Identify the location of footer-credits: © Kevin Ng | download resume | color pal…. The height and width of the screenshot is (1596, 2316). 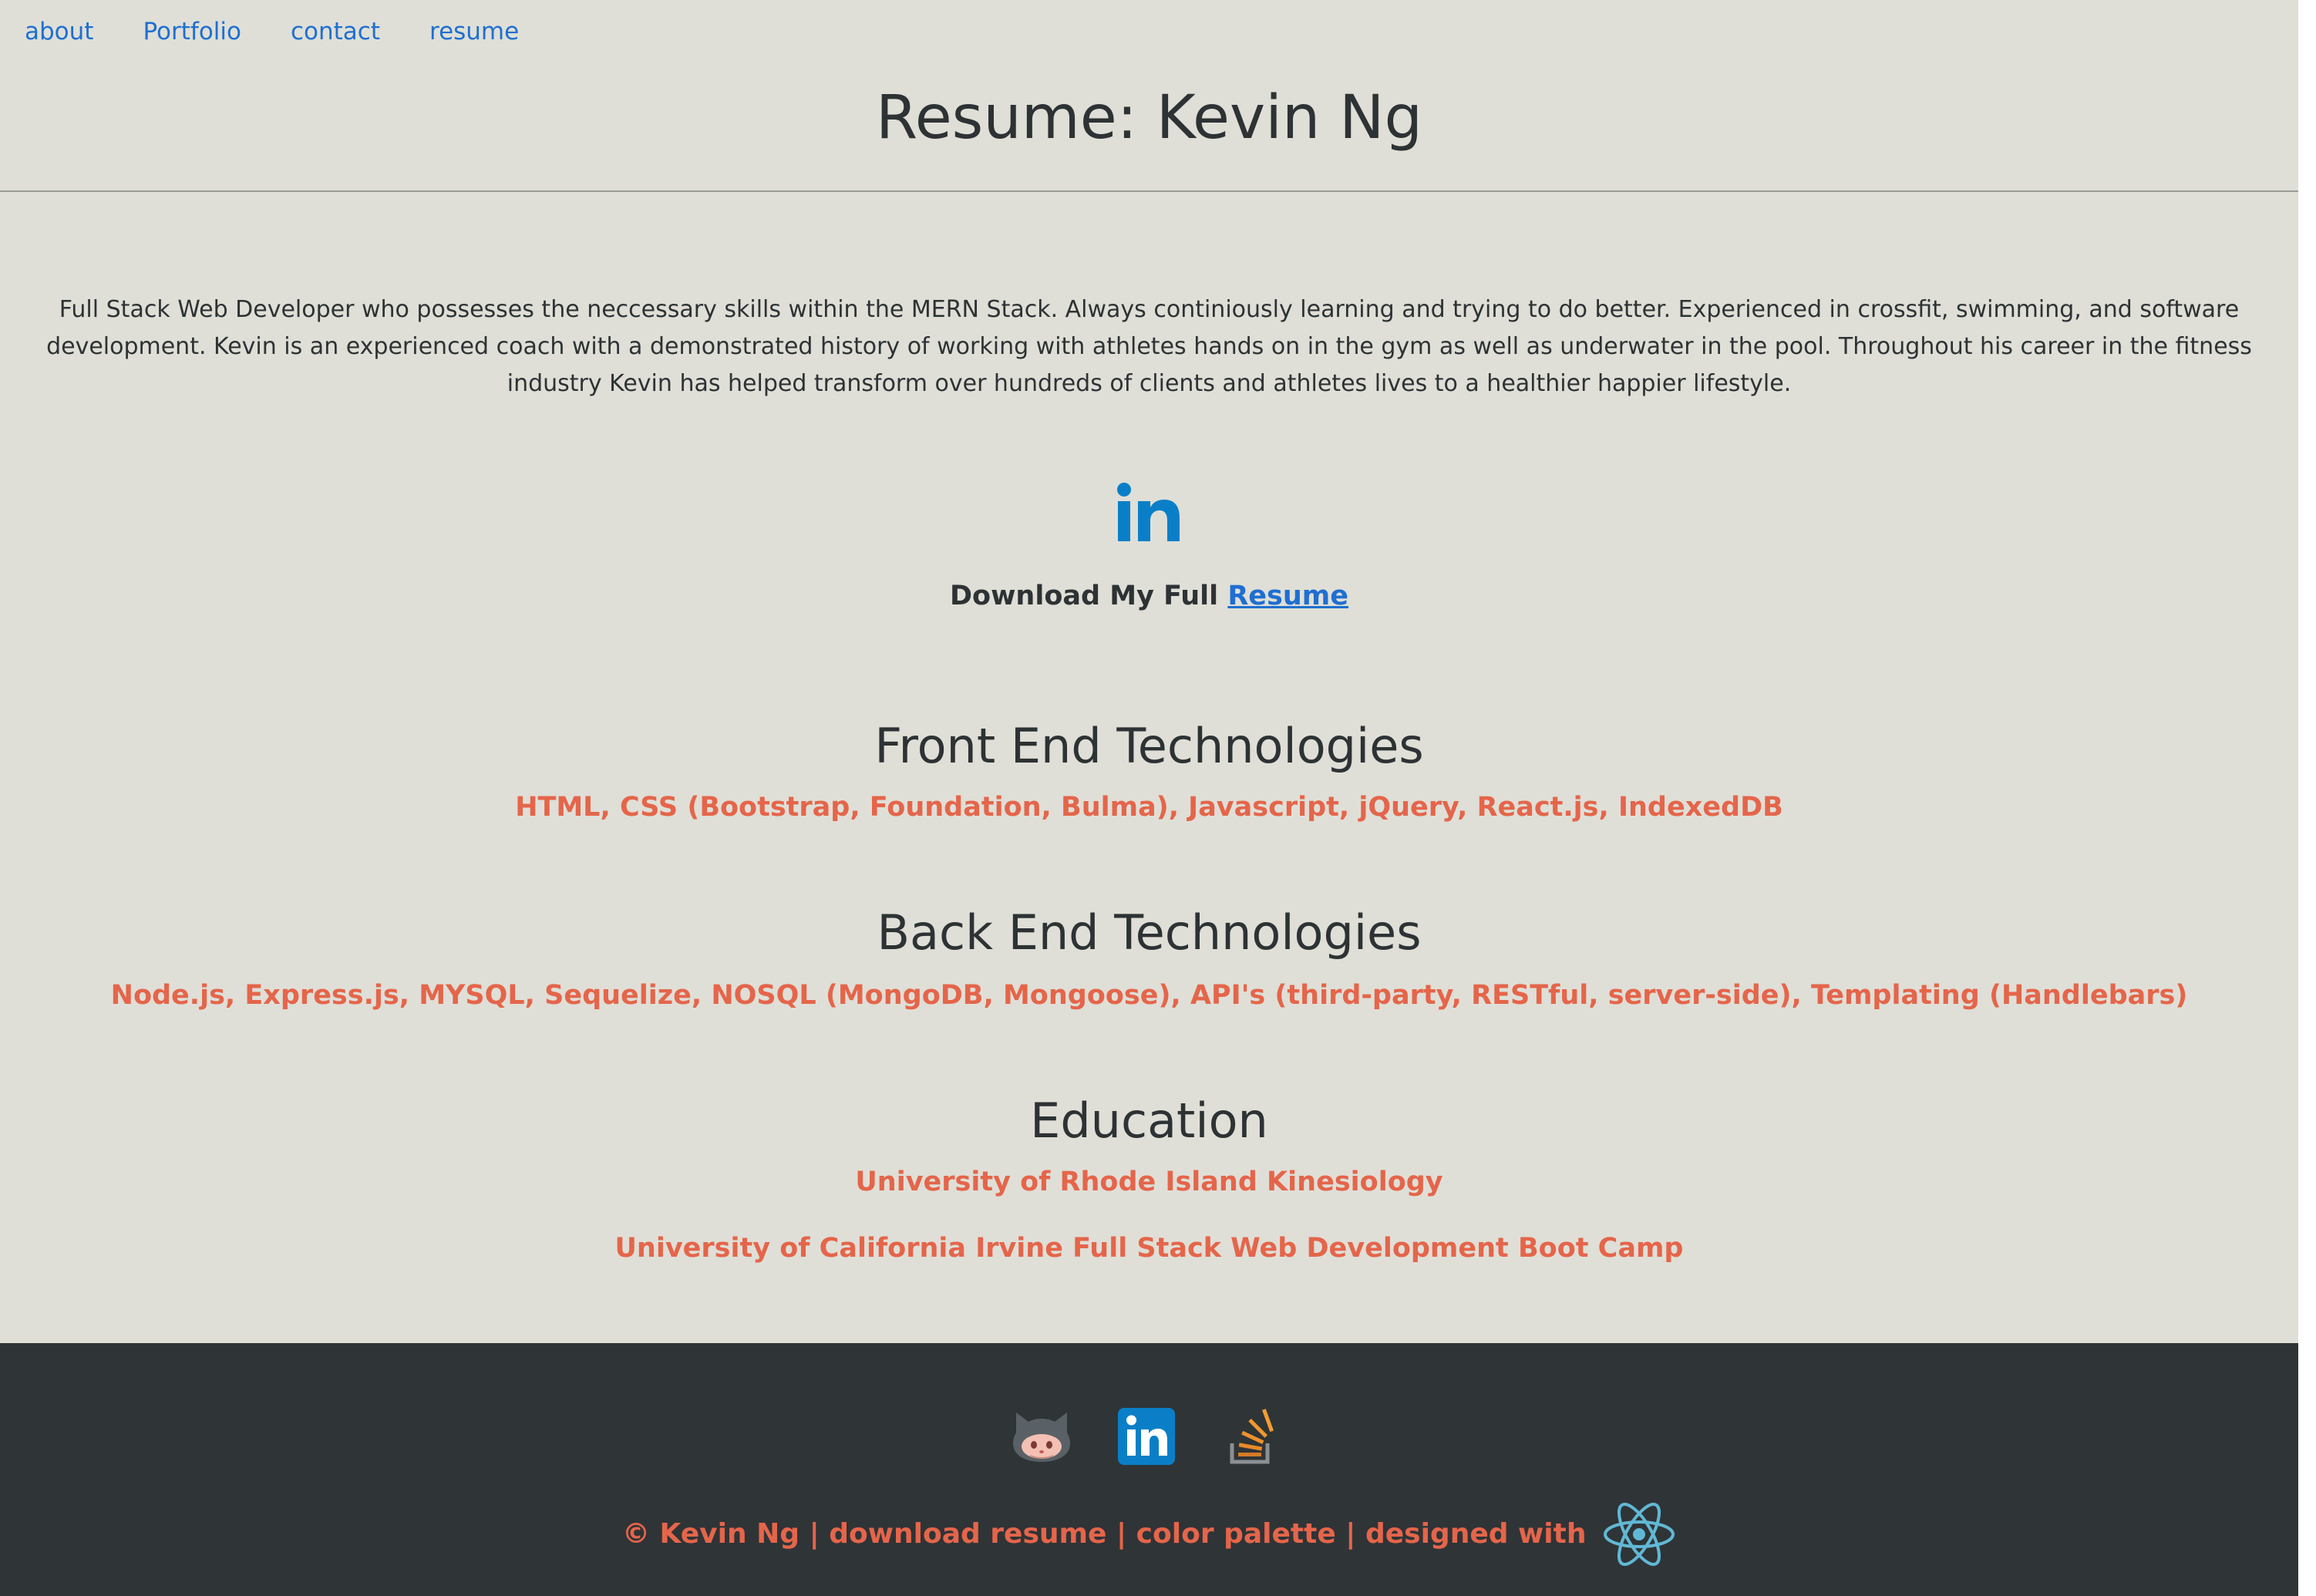
(1149, 1534).